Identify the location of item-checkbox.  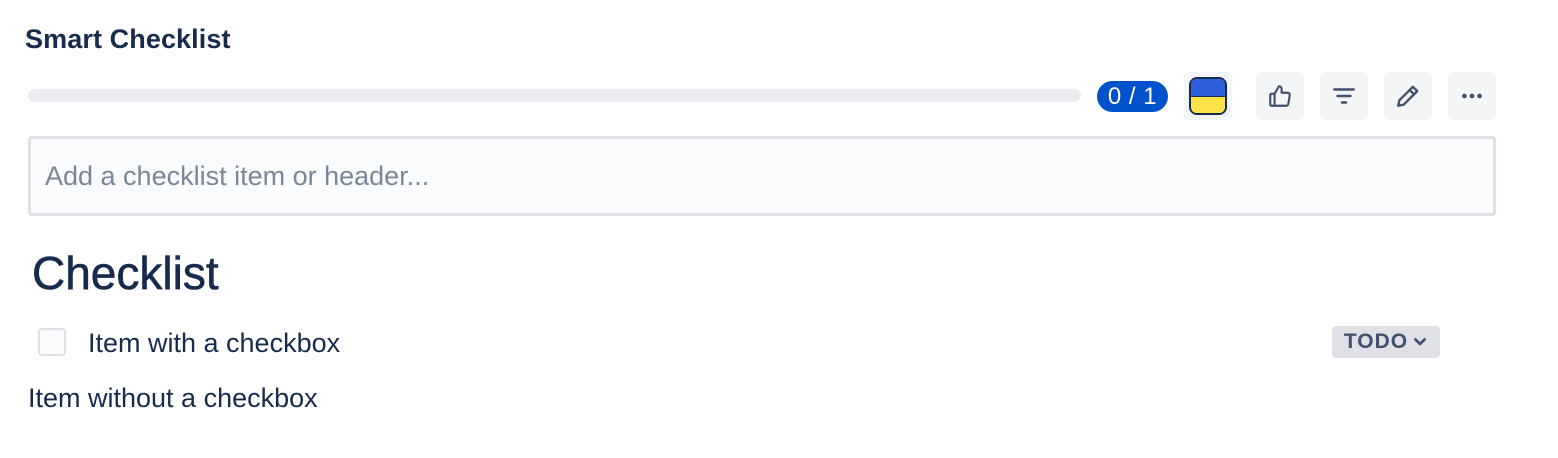
(52, 342).